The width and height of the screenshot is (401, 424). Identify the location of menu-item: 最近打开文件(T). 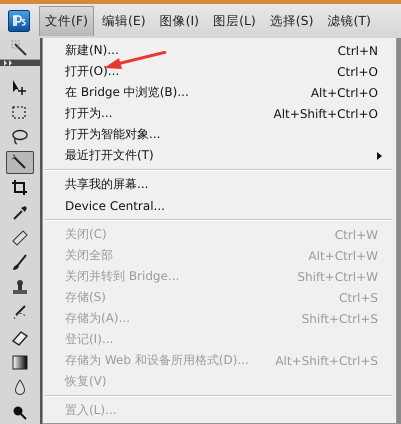
(219, 155).